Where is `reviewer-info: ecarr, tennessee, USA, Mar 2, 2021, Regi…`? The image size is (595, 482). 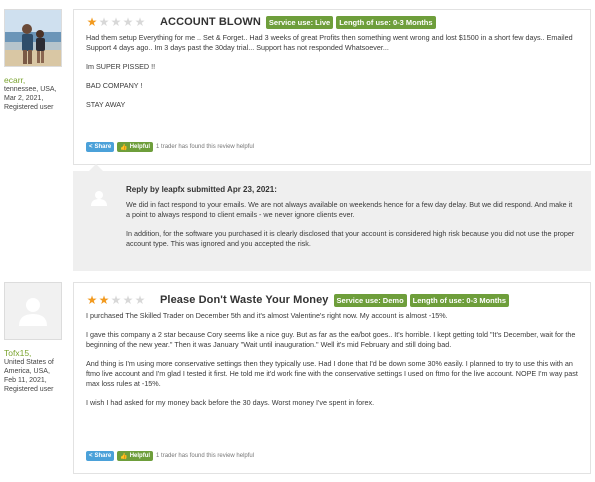 reviewer-info: ecarr, tennessee, USA, Mar 2, 2021, Regi… is located at coordinates (33, 60).